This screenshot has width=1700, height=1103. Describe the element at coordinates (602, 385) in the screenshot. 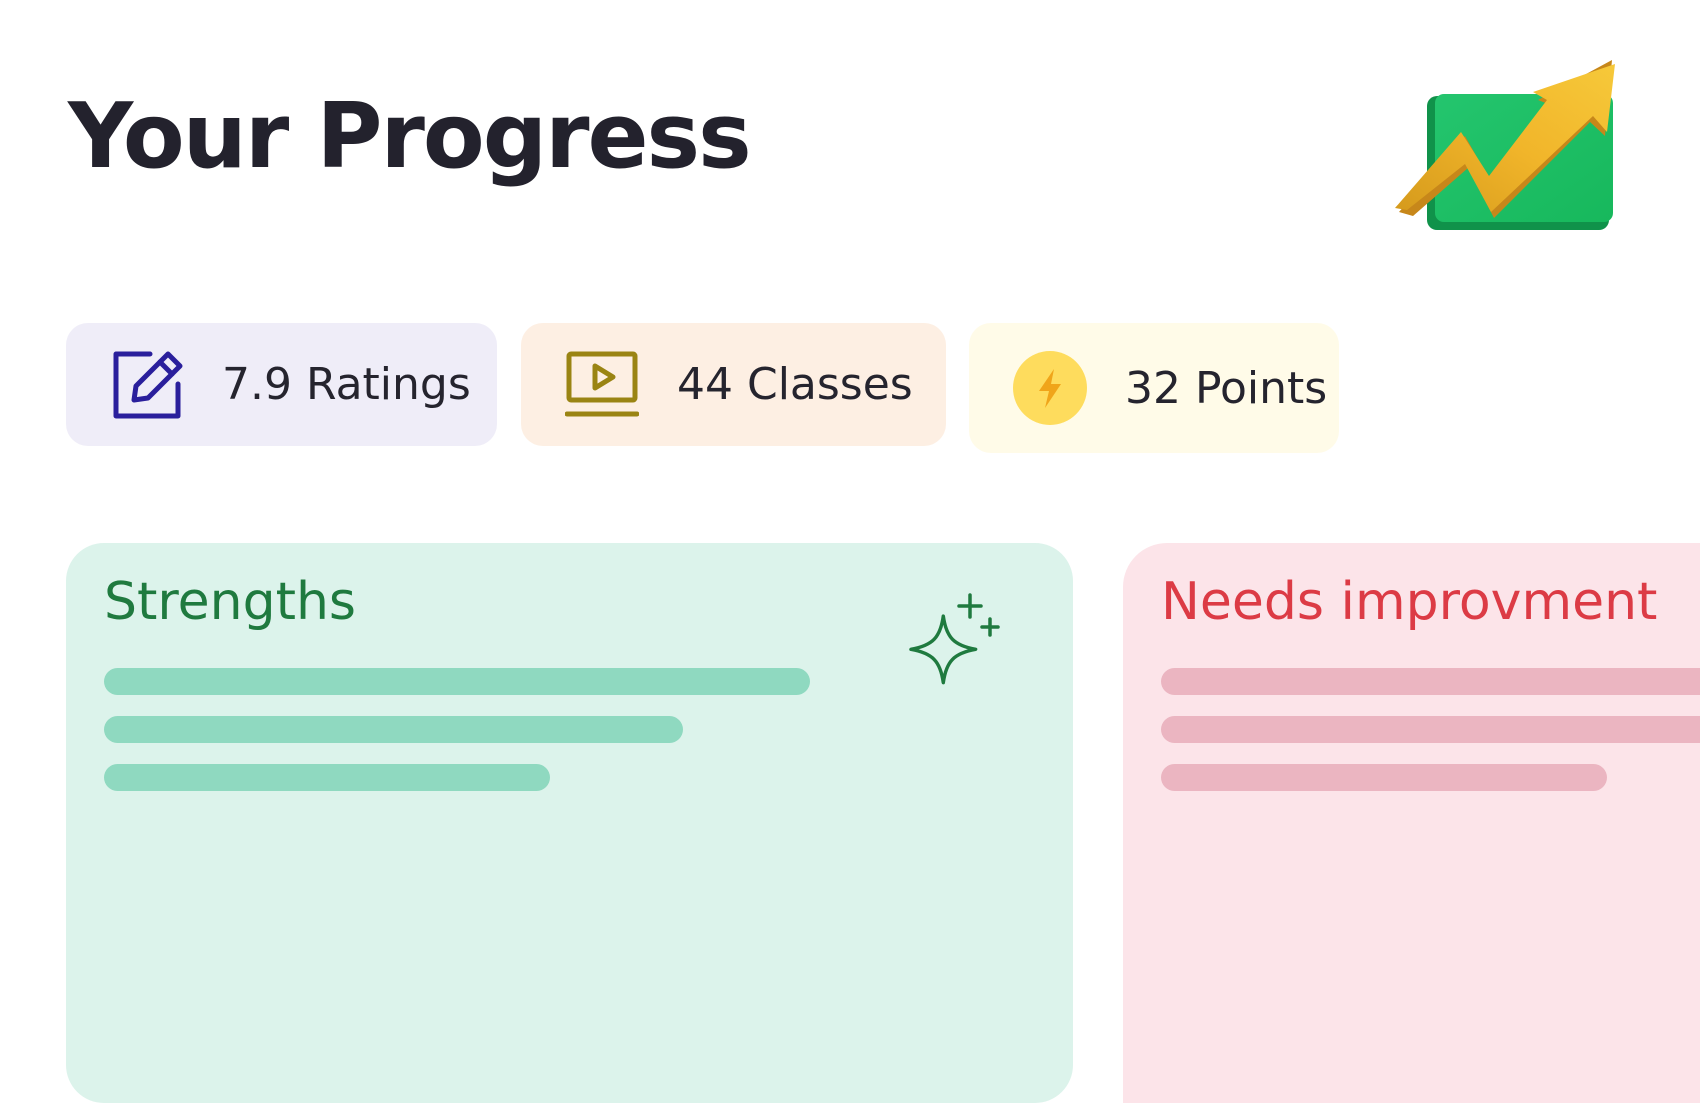

I see `video-lesson-icon` at that location.